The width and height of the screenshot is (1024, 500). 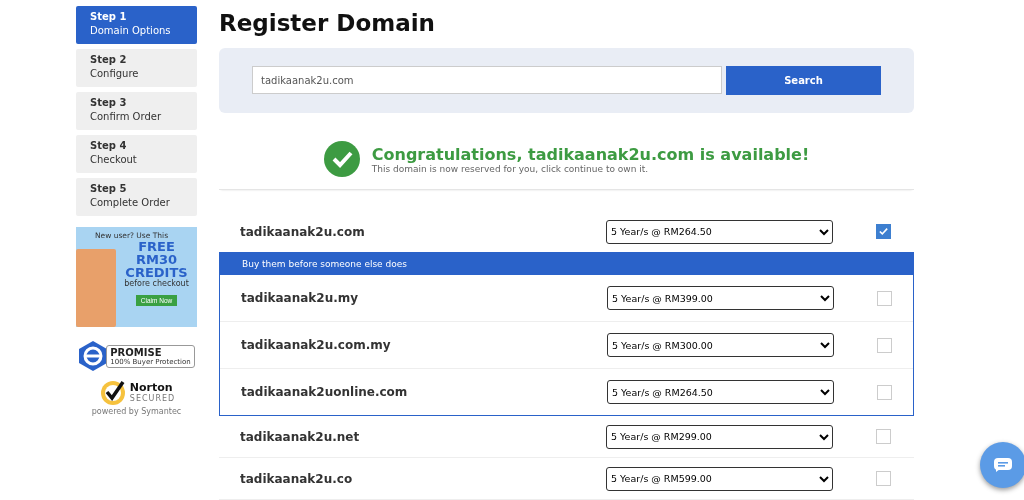 I want to click on domain-name: tadikaanak2u.com, so click(x=303, y=231).